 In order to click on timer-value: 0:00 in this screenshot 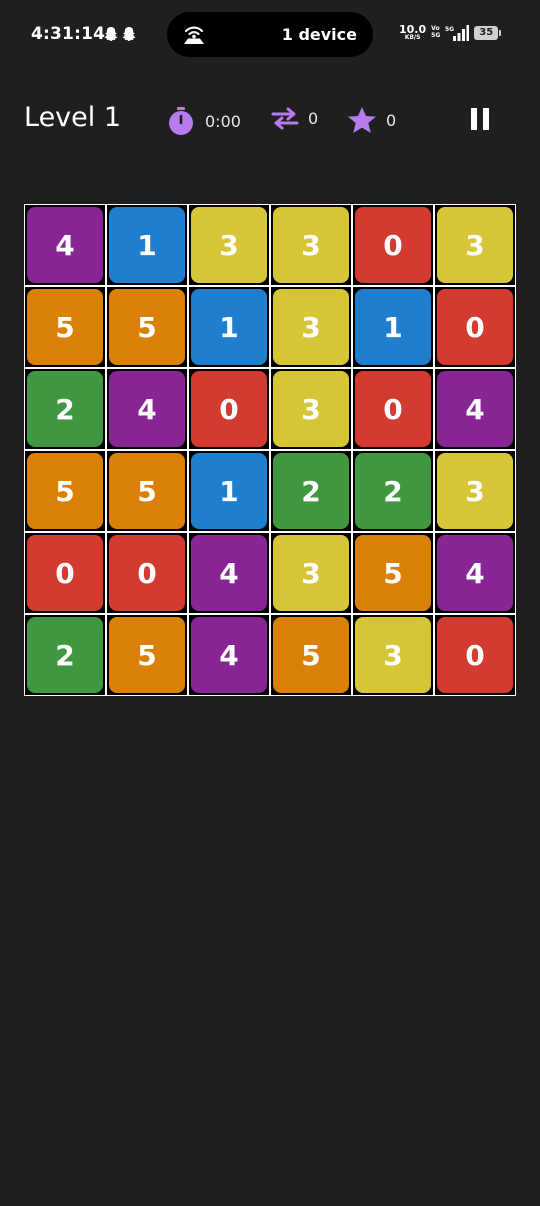, I will do `click(223, 121)`.